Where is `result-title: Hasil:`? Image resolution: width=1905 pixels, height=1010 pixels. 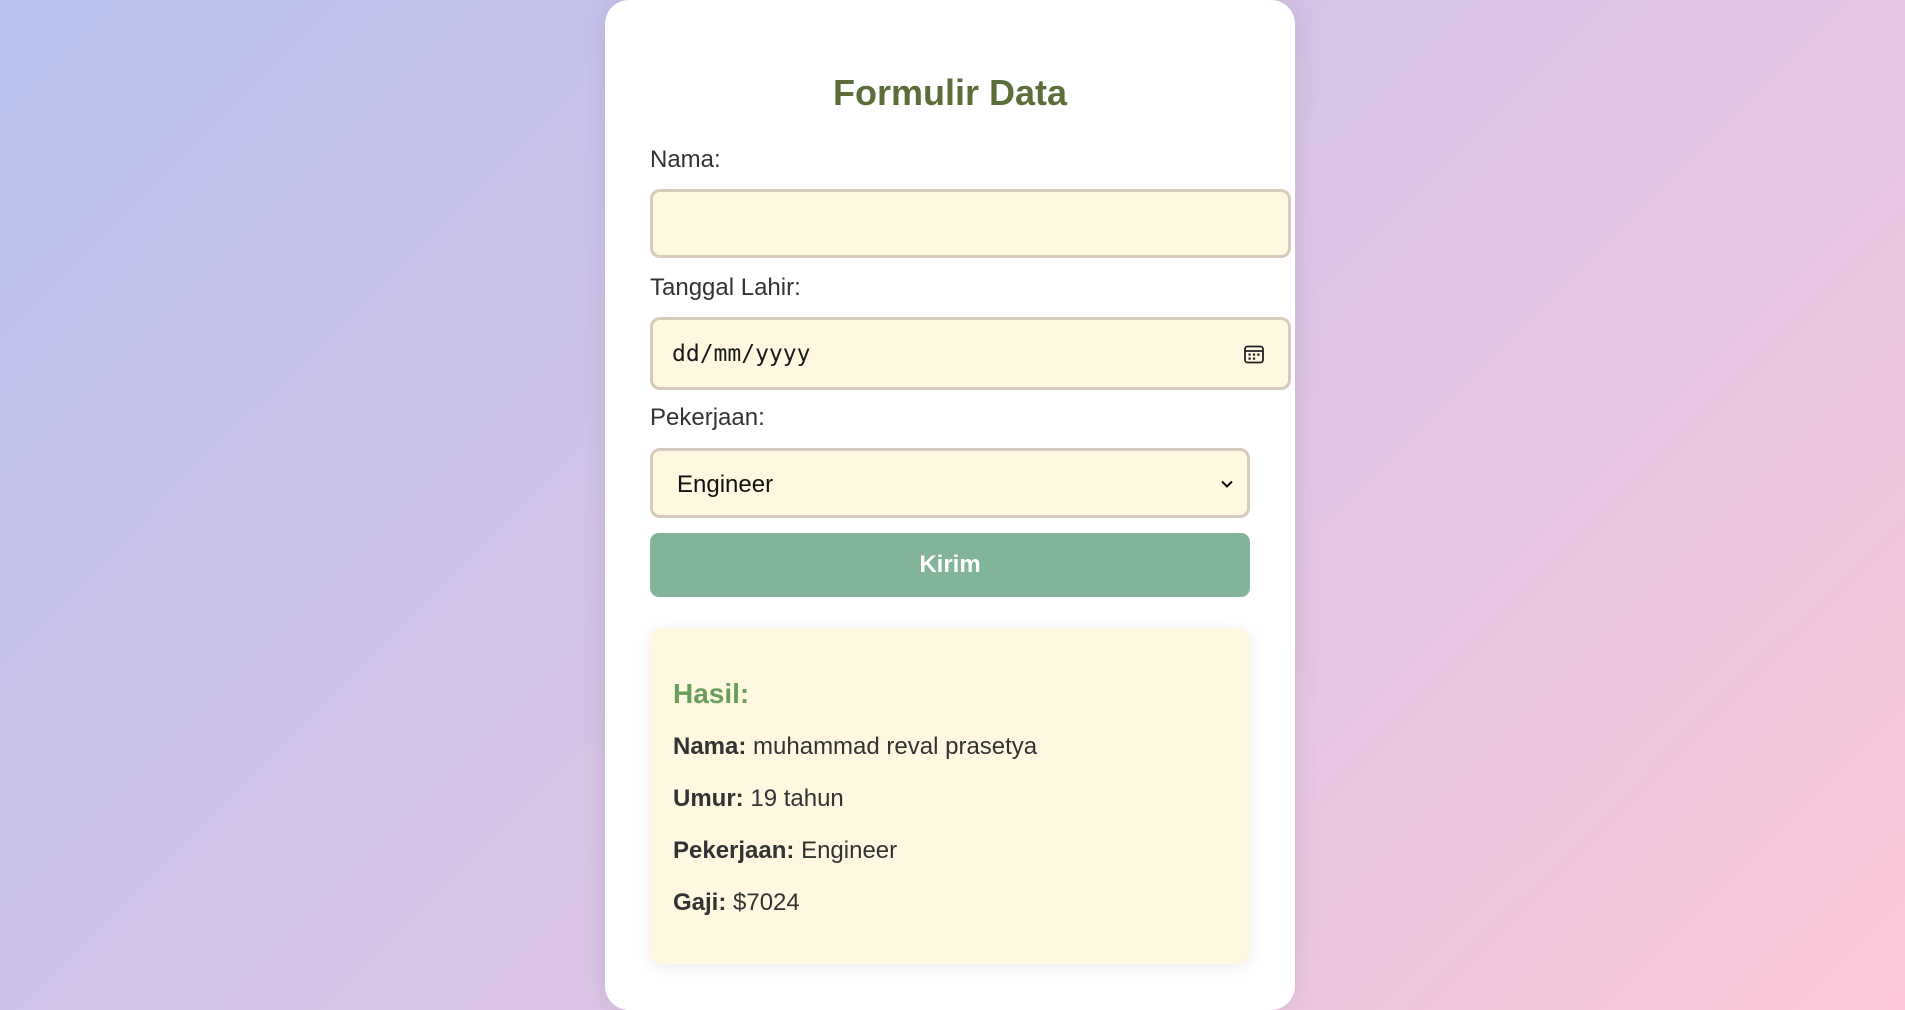
result-title: Hasil: is located at coordinates (711, 693).